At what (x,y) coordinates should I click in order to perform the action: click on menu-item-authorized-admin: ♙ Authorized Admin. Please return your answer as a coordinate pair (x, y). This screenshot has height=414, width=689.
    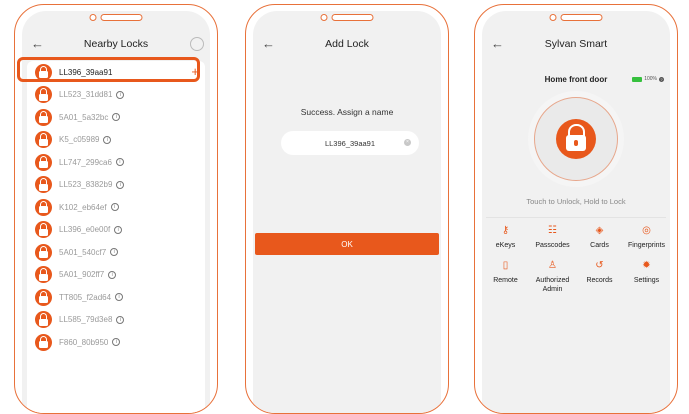
    Looking at the image, I should click on (552, 277).